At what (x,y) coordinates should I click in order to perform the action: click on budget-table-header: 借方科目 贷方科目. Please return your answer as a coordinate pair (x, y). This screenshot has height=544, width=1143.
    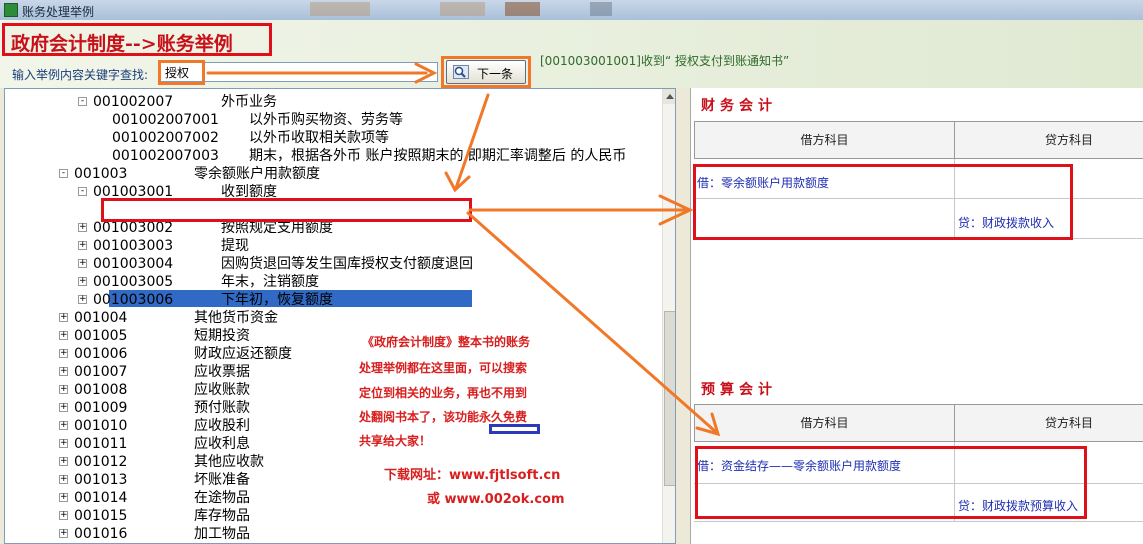
    Looking at the image, I should click on (918, 423).